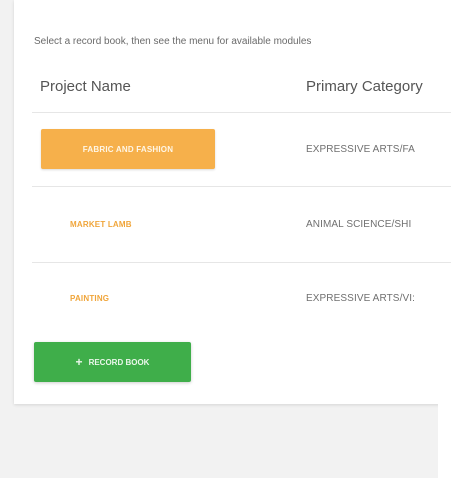 This screenshot has height=478, width=451. I want to click on plus-icon: +, so click(79, 362).